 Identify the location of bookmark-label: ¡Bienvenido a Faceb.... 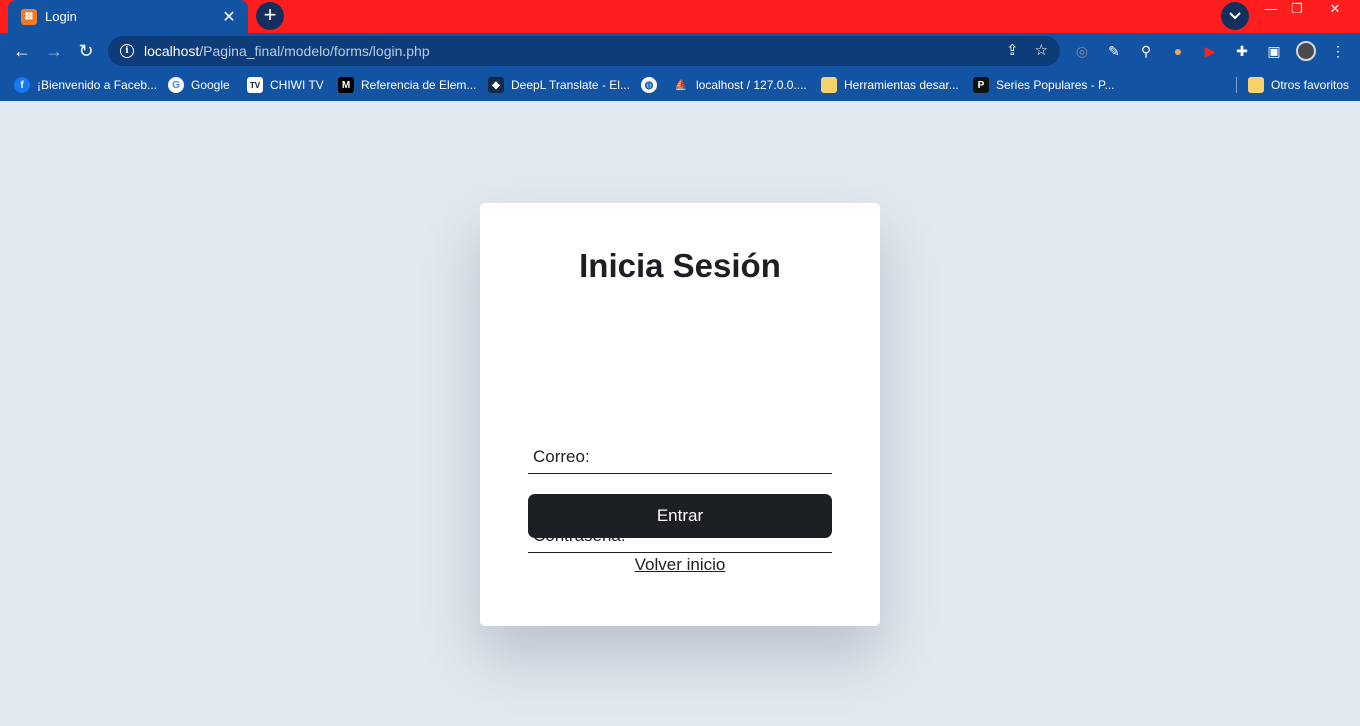
(97, 85).